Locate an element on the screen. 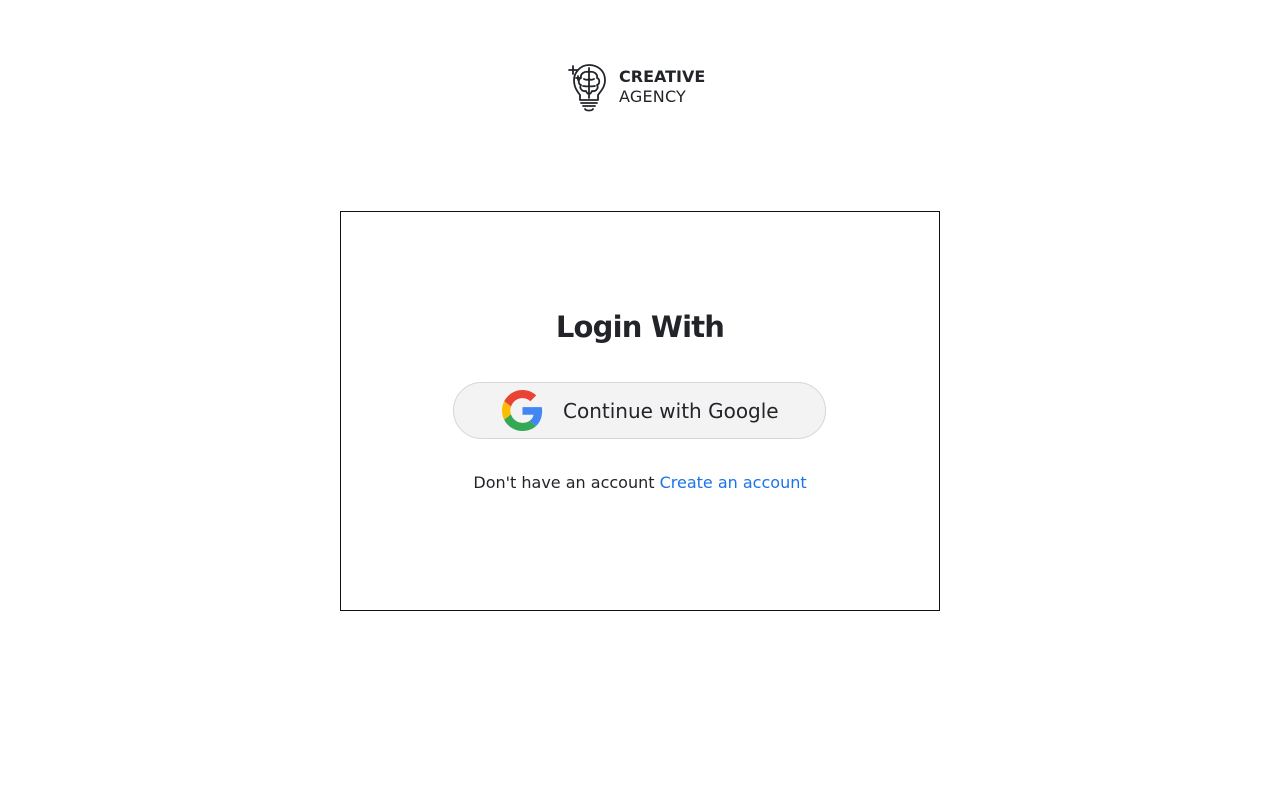  continue-with-google-label: Continue with Google is located at coordinates (671, 411).